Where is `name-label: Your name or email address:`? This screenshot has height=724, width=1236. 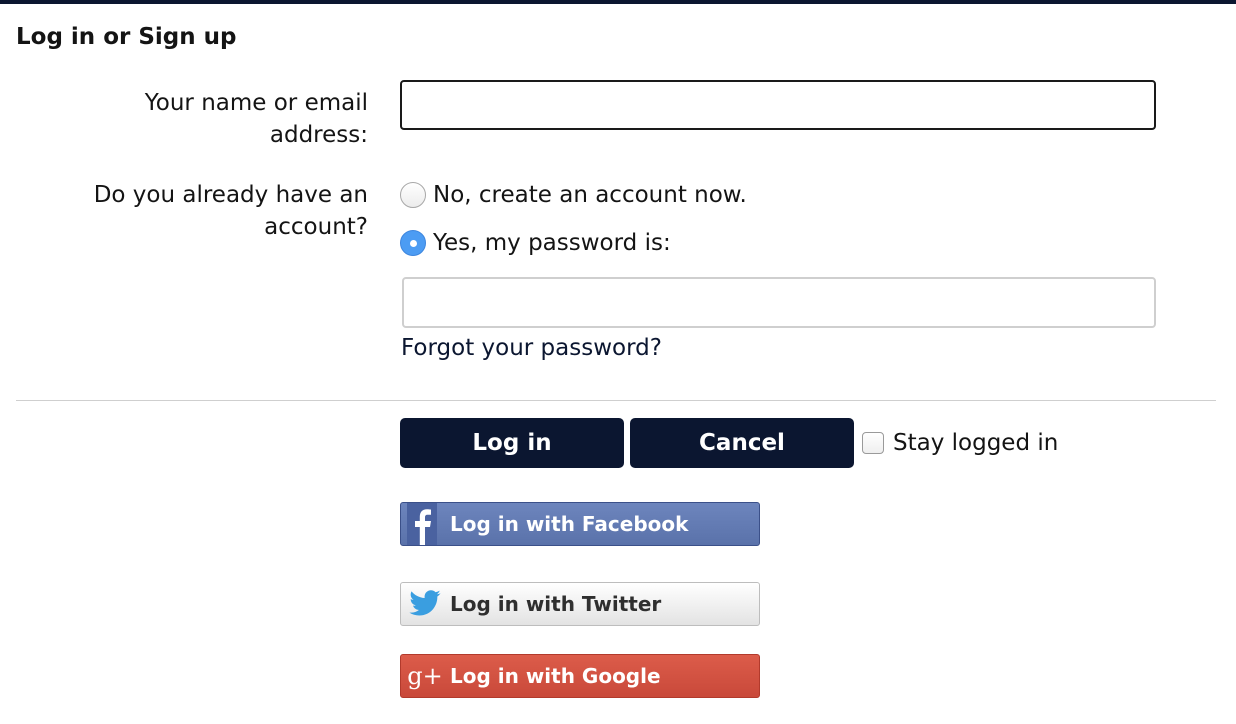
name-label: Your name or email address: is located at coordinates (256, 119).